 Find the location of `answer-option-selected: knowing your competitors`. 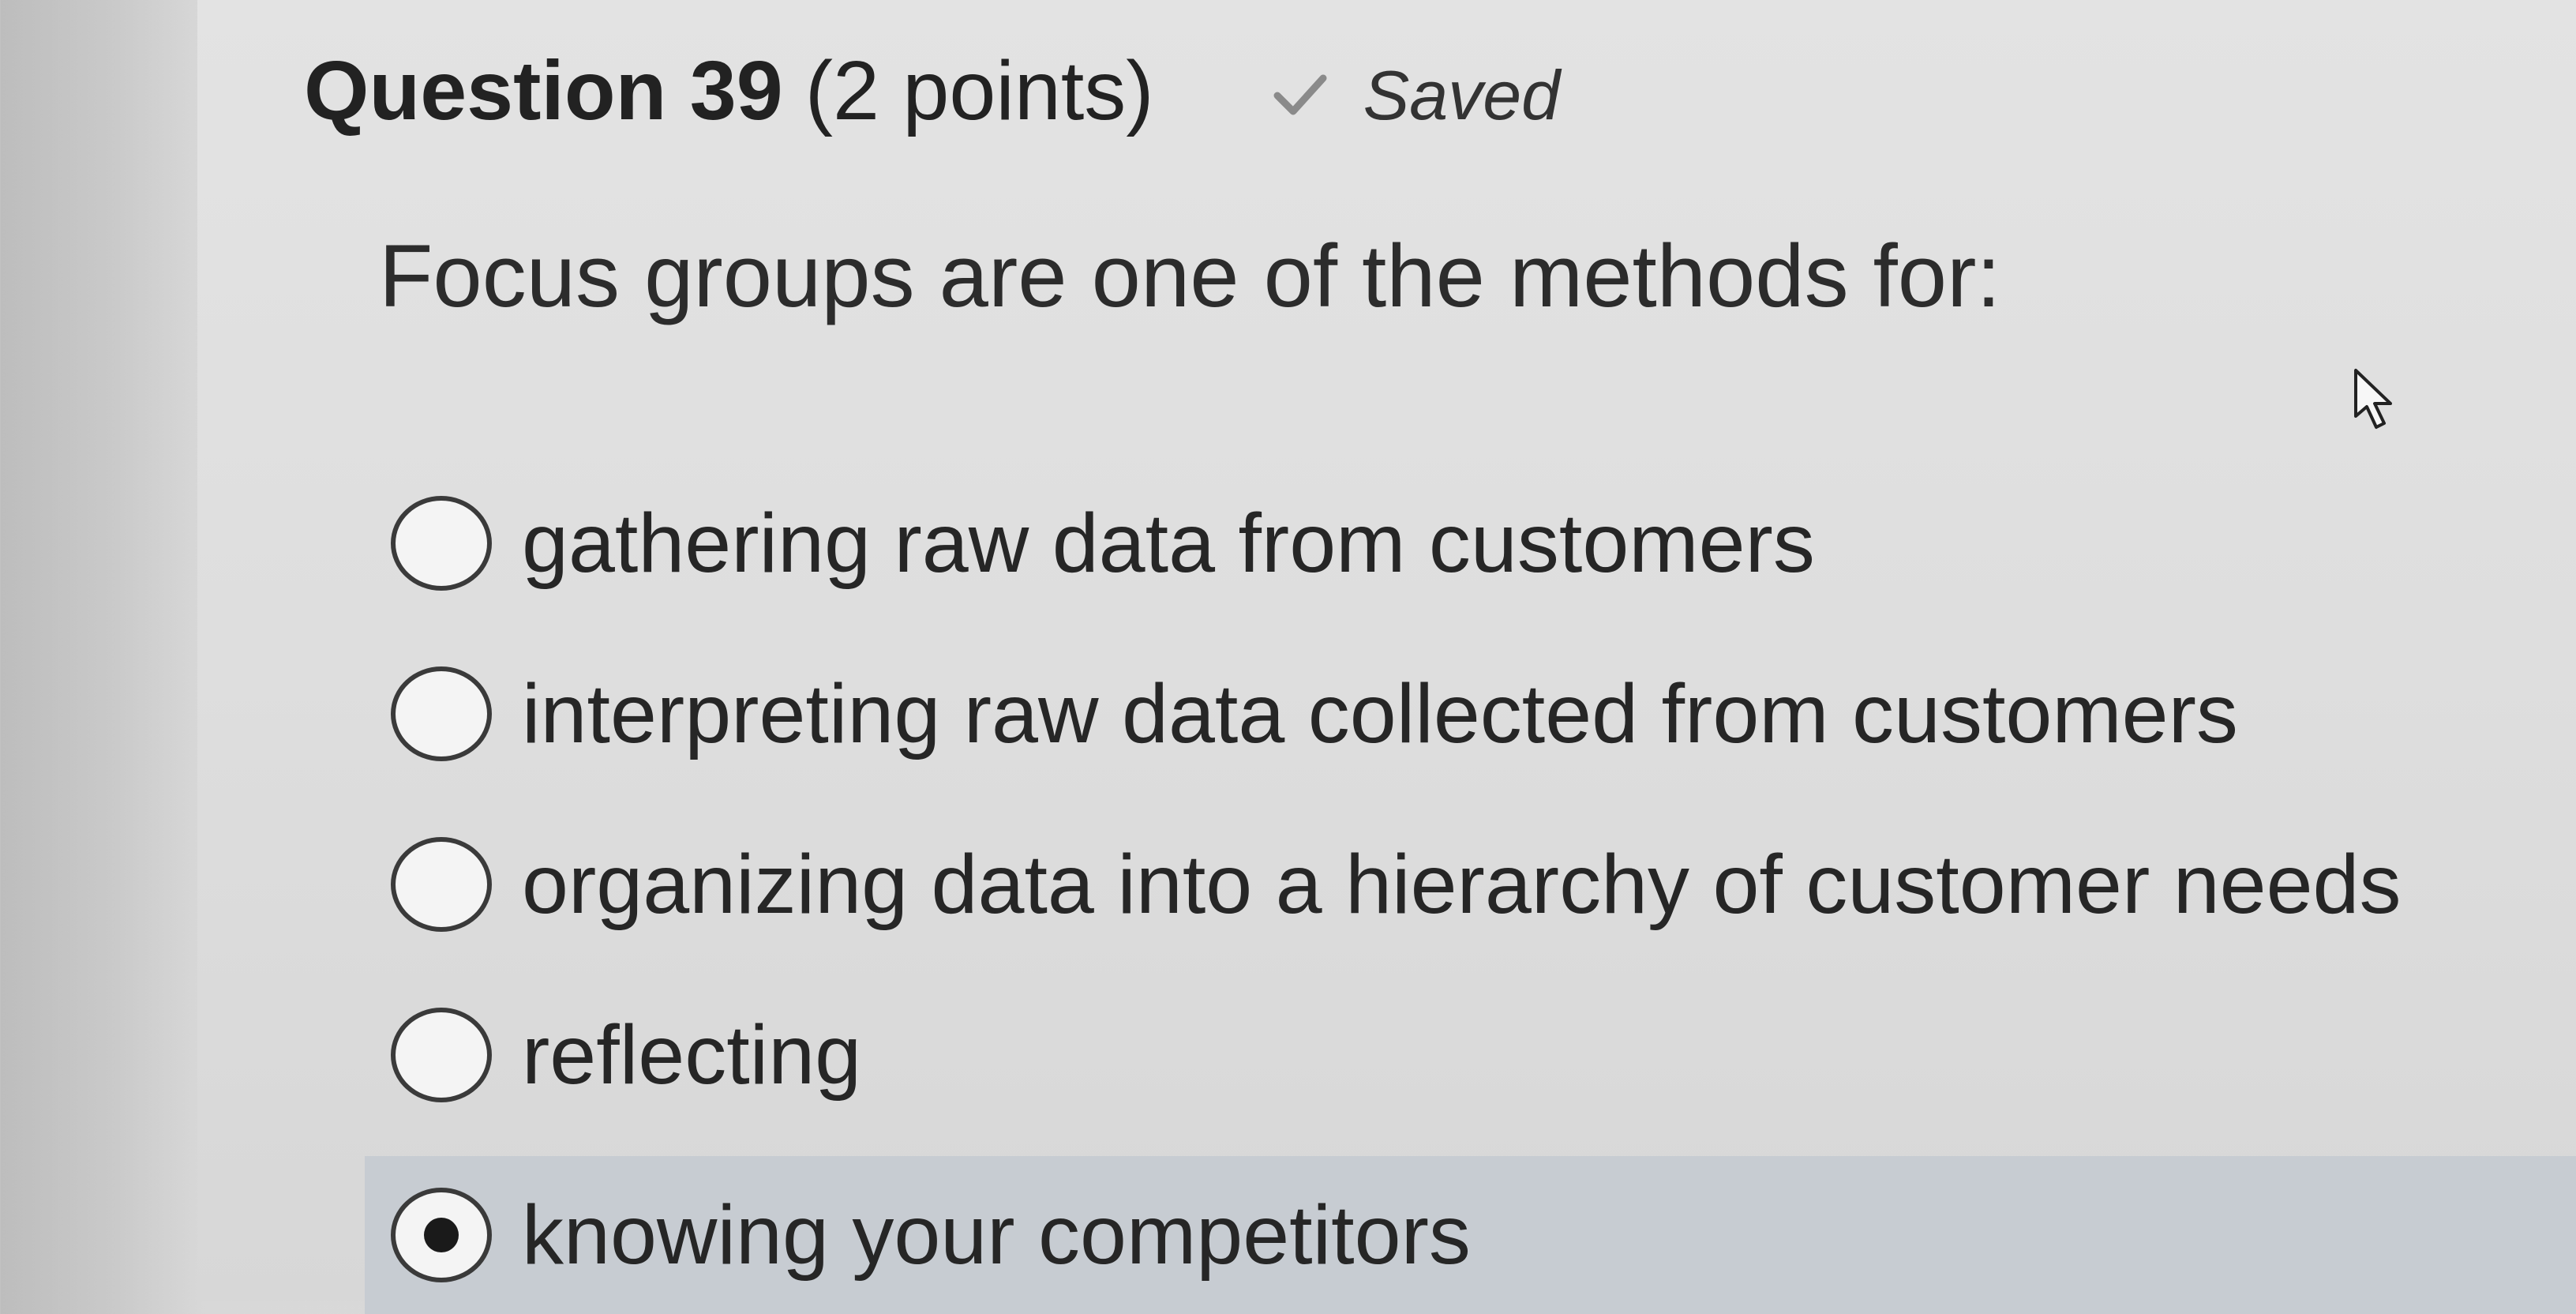

answer-option-selected: knowing your competitors is located at coordinates (1470, 1235).